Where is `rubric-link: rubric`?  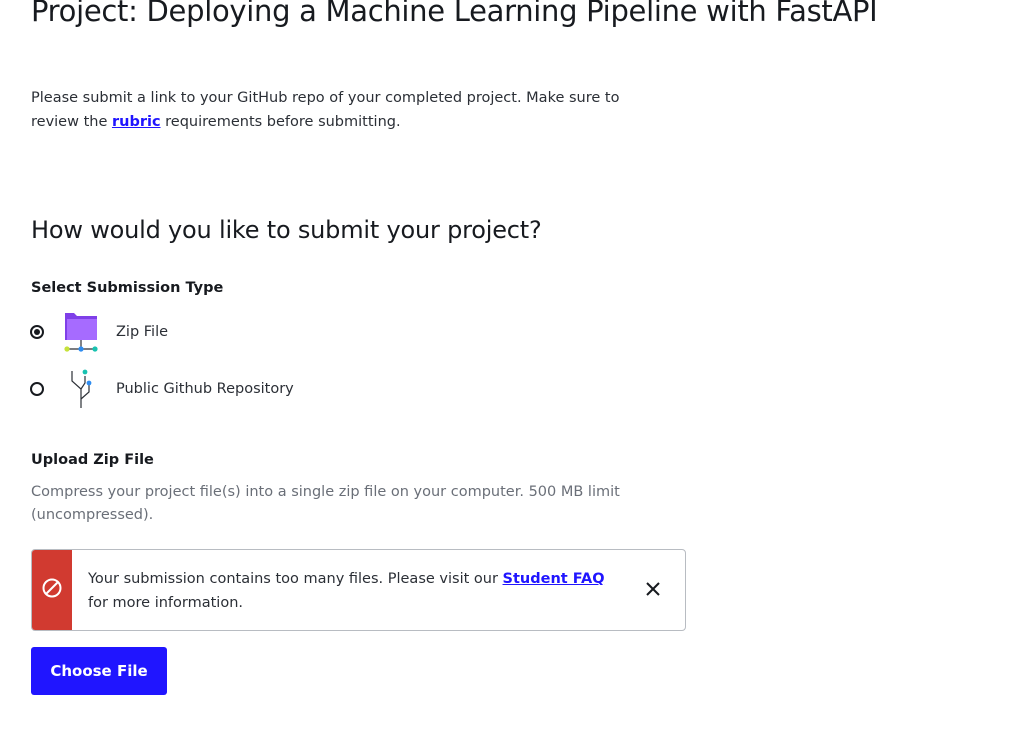 rubric-link: rubric is located at coordinates (136, 122).